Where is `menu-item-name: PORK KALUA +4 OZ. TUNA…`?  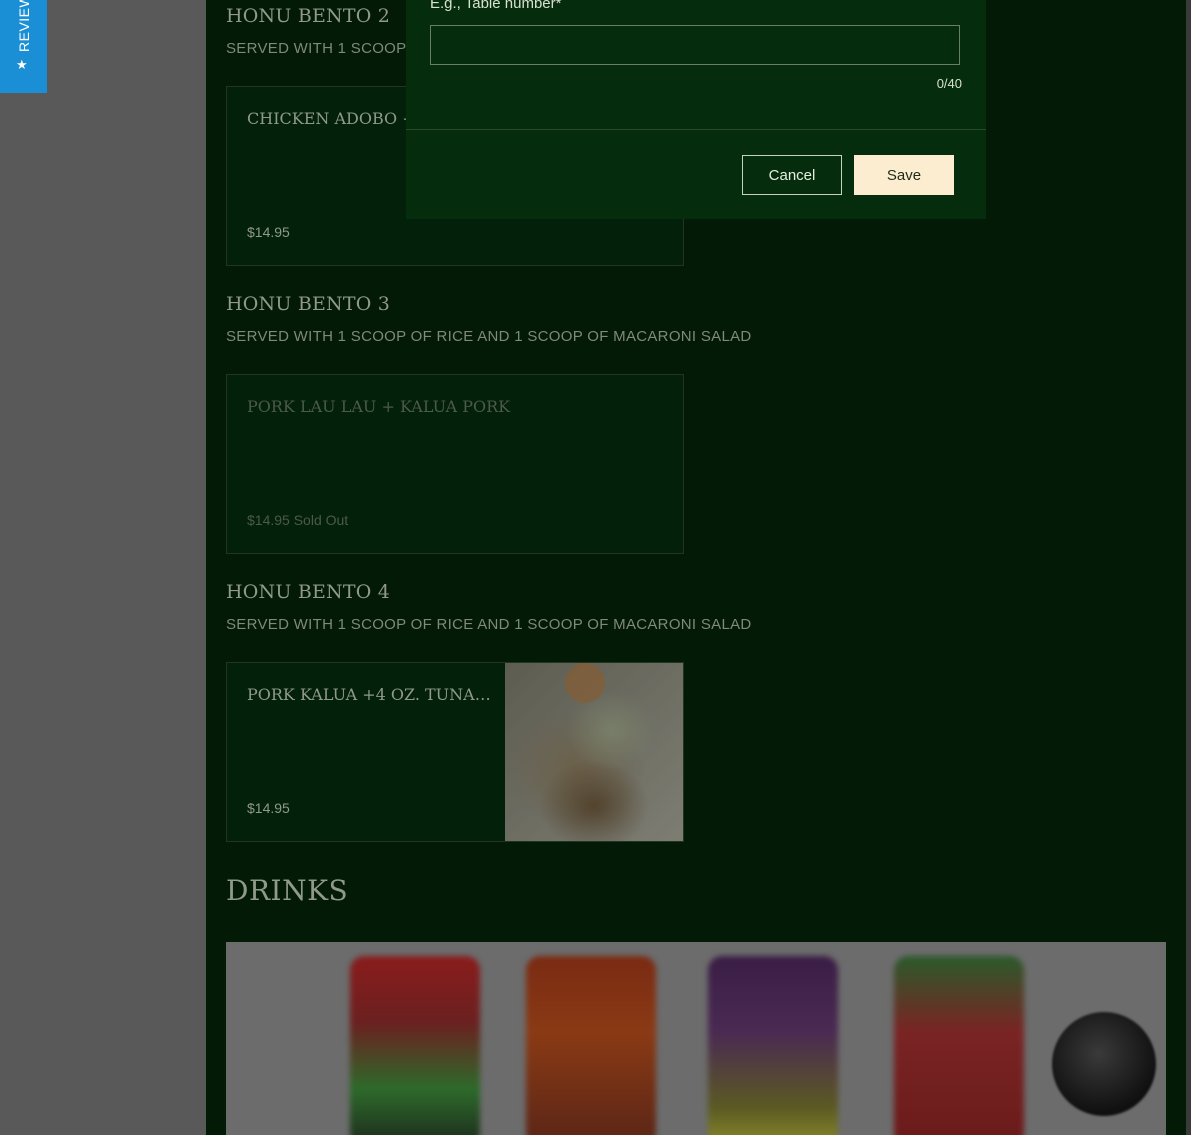 menu-item-name: PORK KALUA +4 OZ. TUNA… is located at coordinates (369, 694).